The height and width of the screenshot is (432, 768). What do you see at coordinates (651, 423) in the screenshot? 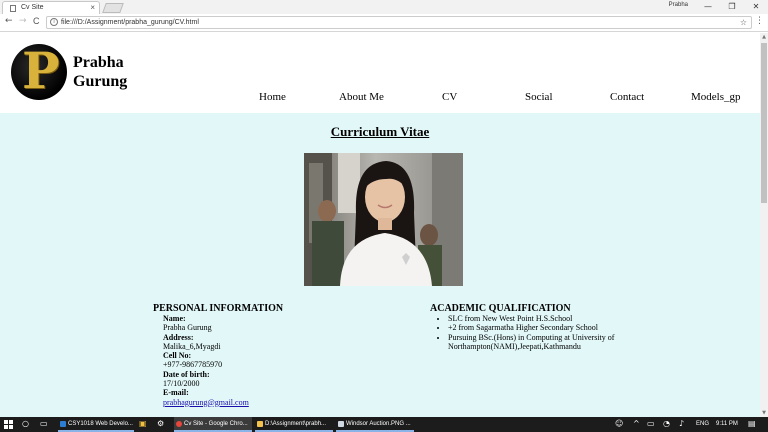
I see `battery-icon: ▭` at bounding box center [651, 423].